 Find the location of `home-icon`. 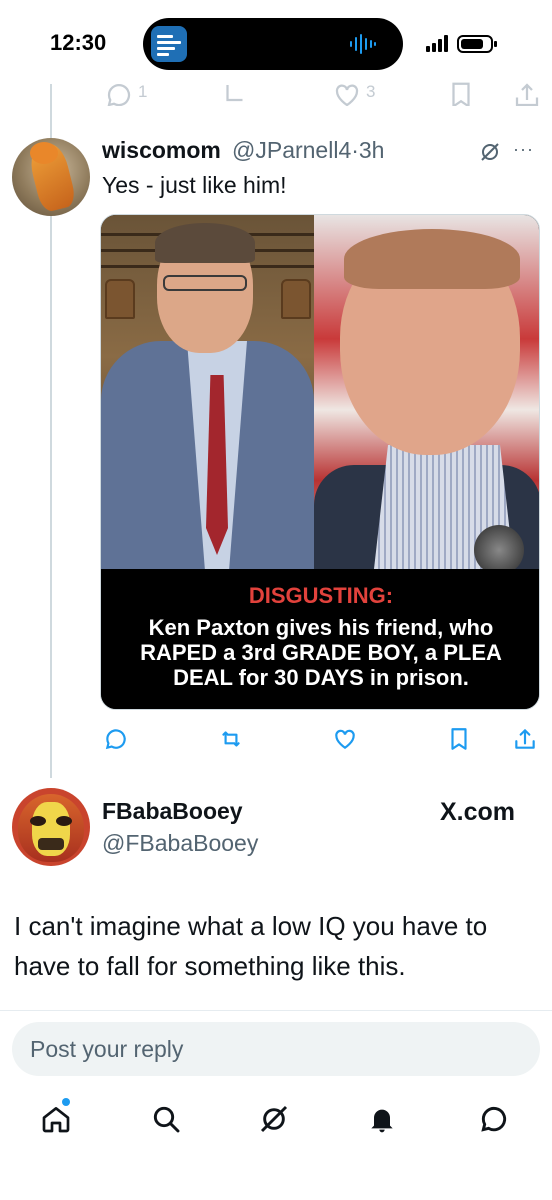

home-icon is located at coordinates (56, 1119).